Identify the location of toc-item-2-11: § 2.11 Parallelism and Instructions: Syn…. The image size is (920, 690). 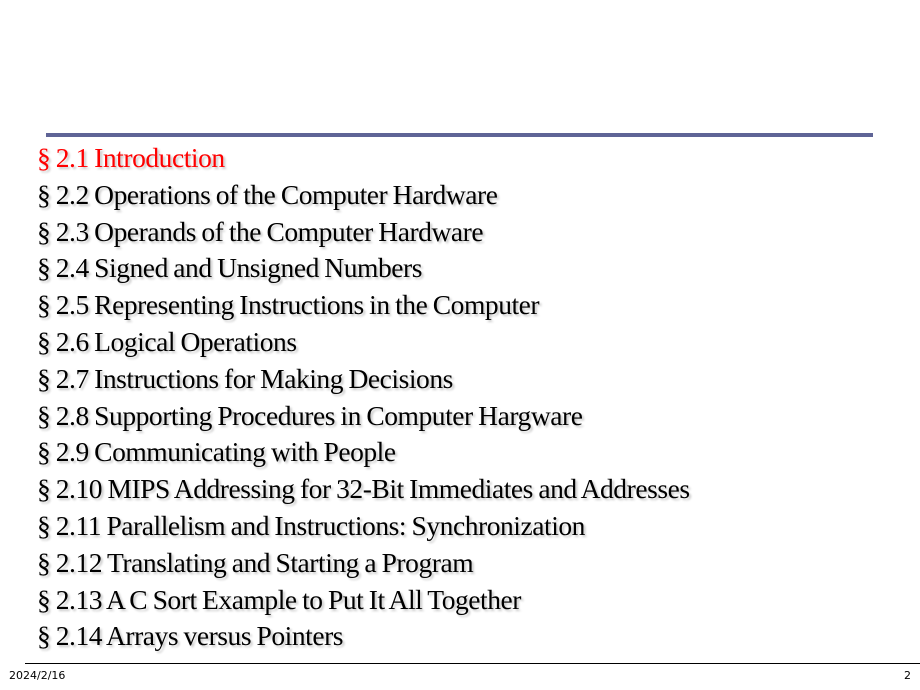
(311, 525).